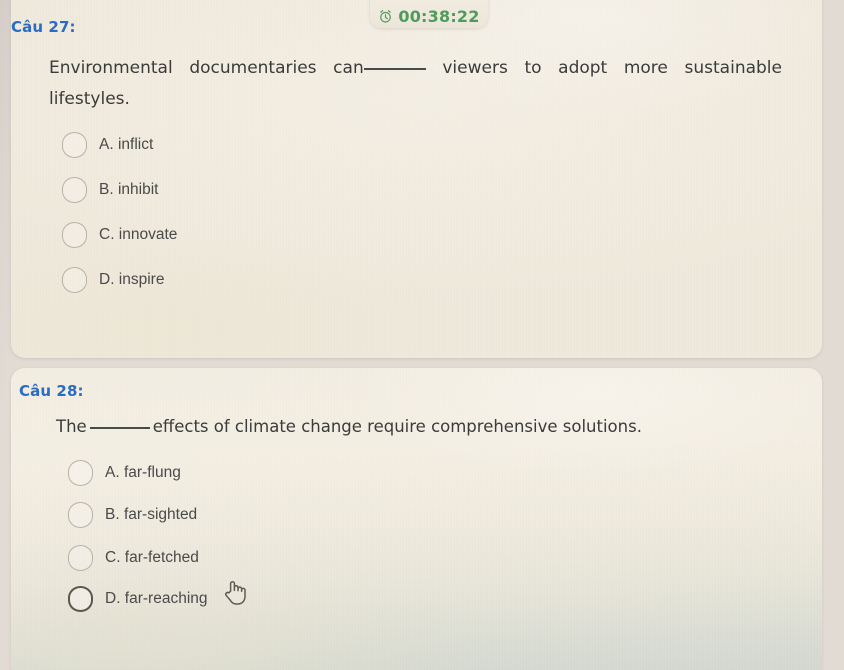 The image size is (844, 670). I want to click on option-28-d: D. far-reaching, so click(138, 599).